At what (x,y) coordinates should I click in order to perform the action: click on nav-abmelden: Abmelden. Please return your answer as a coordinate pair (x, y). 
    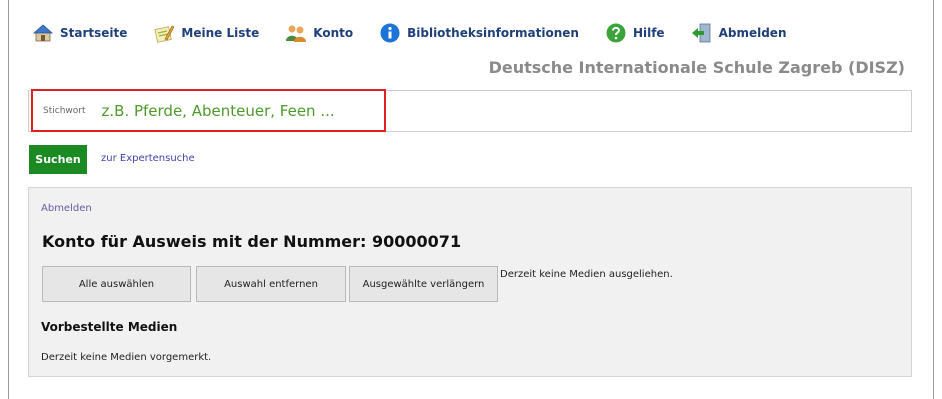
    Looking at the image, I should click on (739, 33).